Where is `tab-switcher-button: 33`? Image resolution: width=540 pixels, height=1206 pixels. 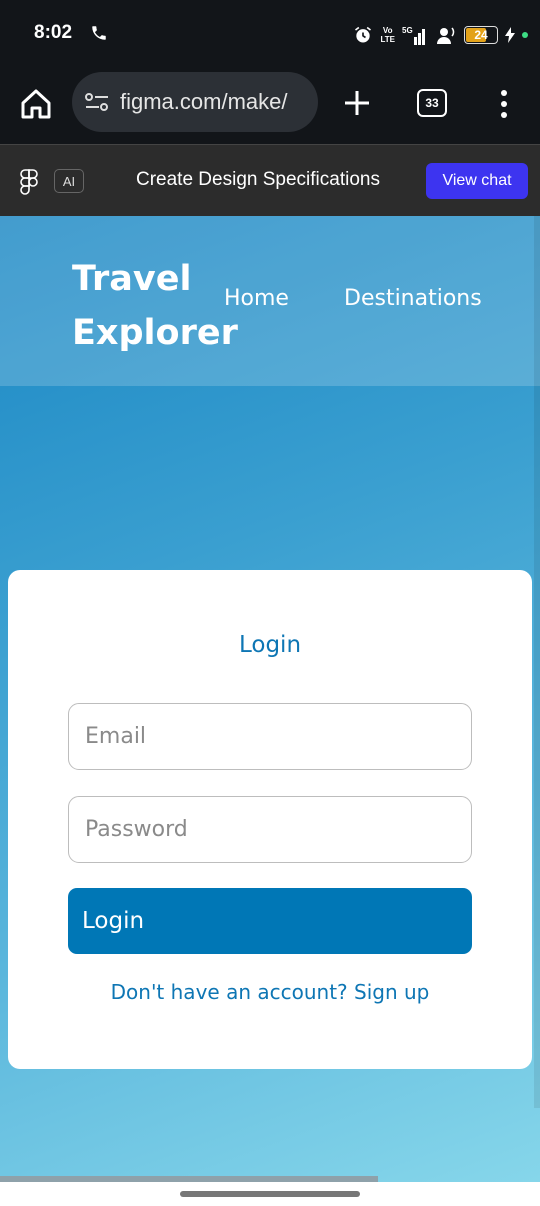
tab-switcher-button: 33 is located at coordinates (432, 103).